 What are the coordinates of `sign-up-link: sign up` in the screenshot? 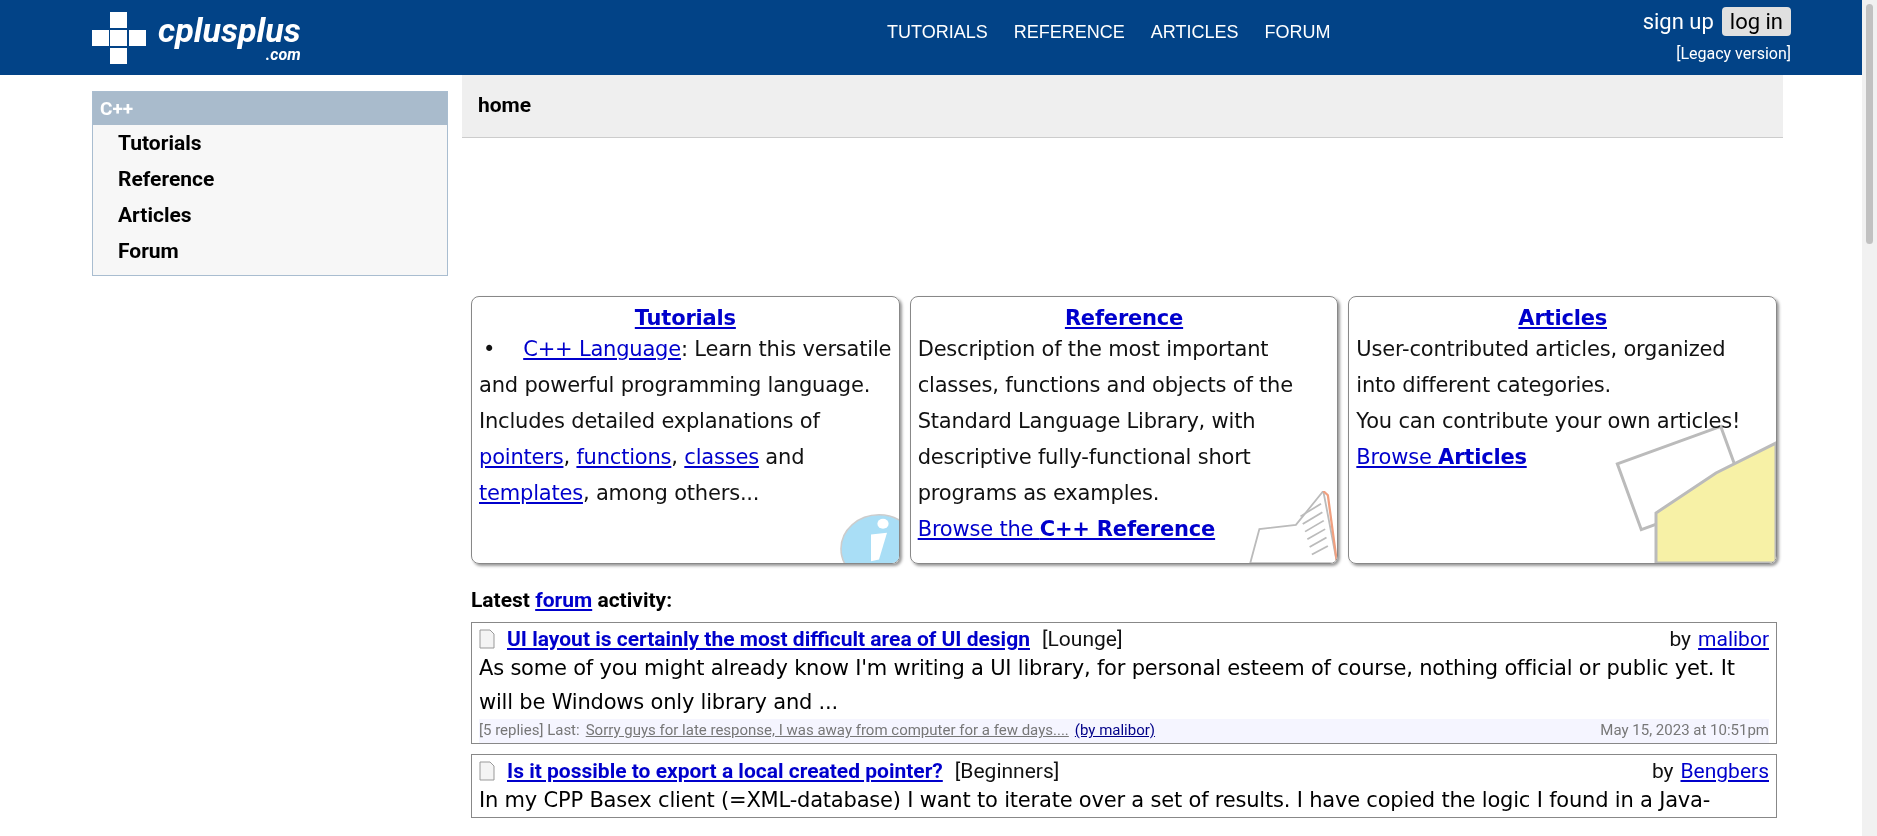 It's located at (1678, 21).